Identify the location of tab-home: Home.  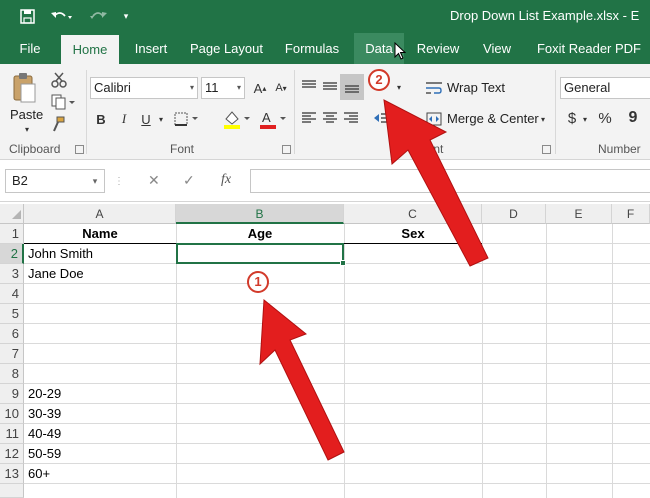
(90, 49).